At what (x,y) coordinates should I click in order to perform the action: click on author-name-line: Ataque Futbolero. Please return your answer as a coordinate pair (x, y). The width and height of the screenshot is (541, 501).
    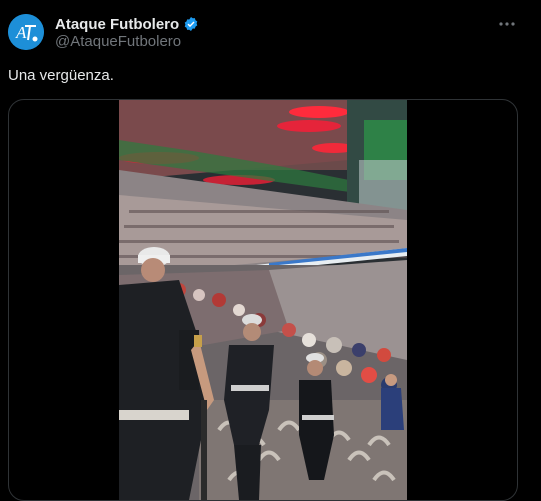
    Looking at the image, I should click on (127, 24).